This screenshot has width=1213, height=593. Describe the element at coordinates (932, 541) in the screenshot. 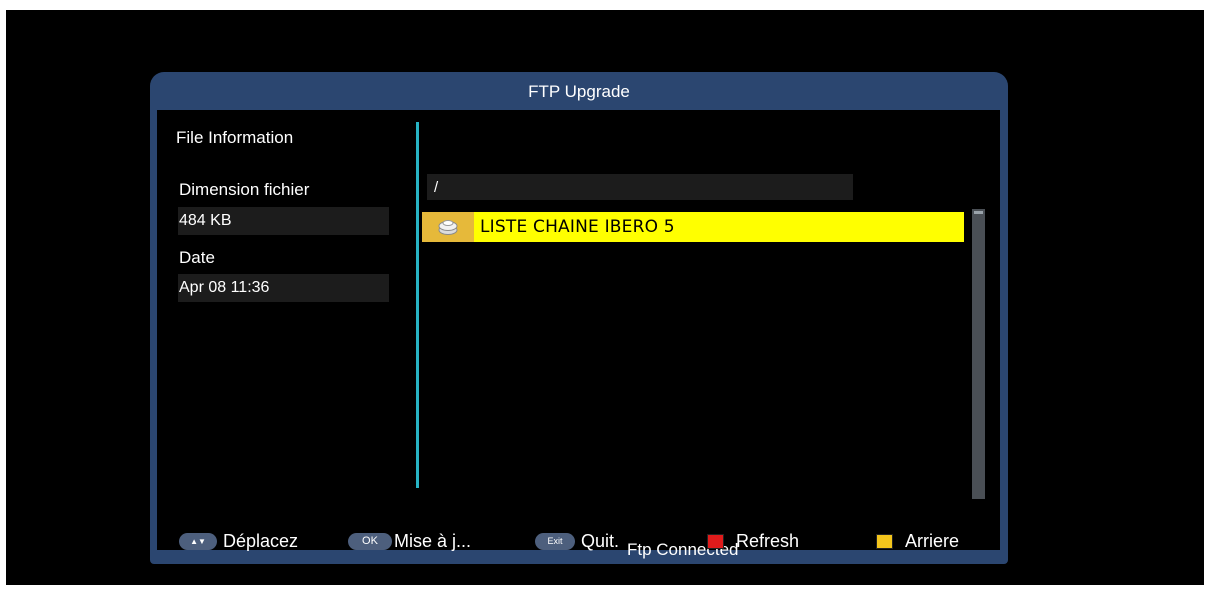

I see `back-label: Arriere` at that location.